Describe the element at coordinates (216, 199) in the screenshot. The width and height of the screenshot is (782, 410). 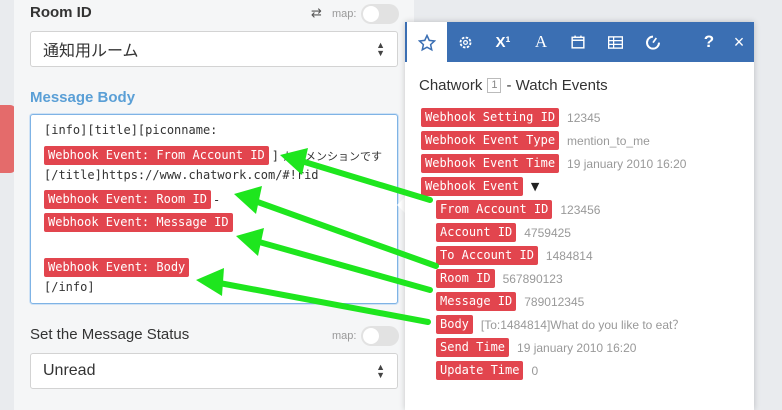
I see `dash-text: -` at that location.